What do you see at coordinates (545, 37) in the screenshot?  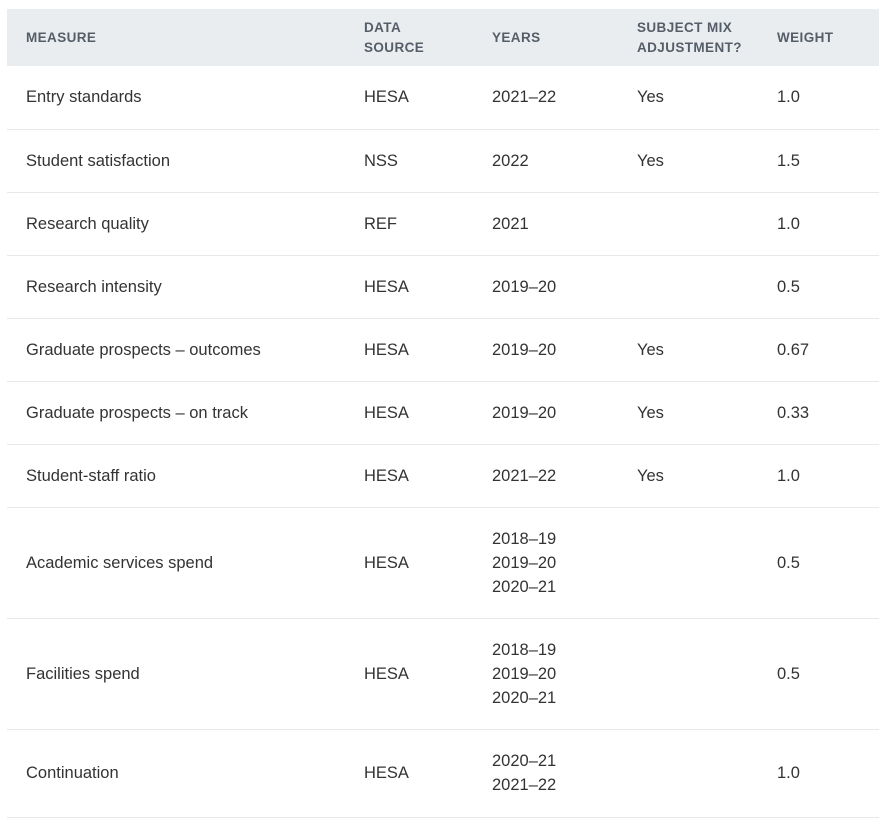 I see `header-years: YEARS` at bounding box center [545, 37].